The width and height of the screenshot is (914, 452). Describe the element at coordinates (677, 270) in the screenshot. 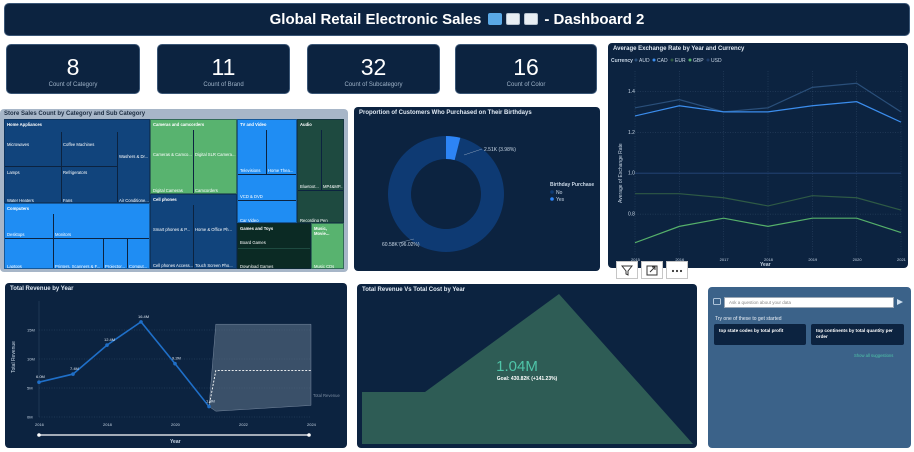

I see `more-options-icon` at that location.